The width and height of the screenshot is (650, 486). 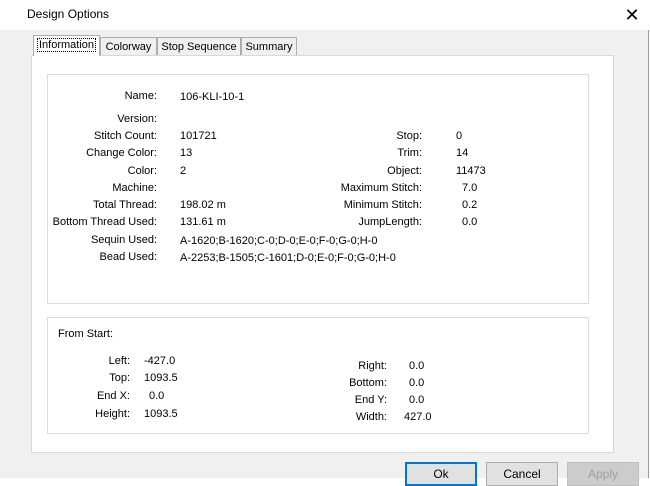 I want to click on top-label: Top:, so click(x=119, y=378).